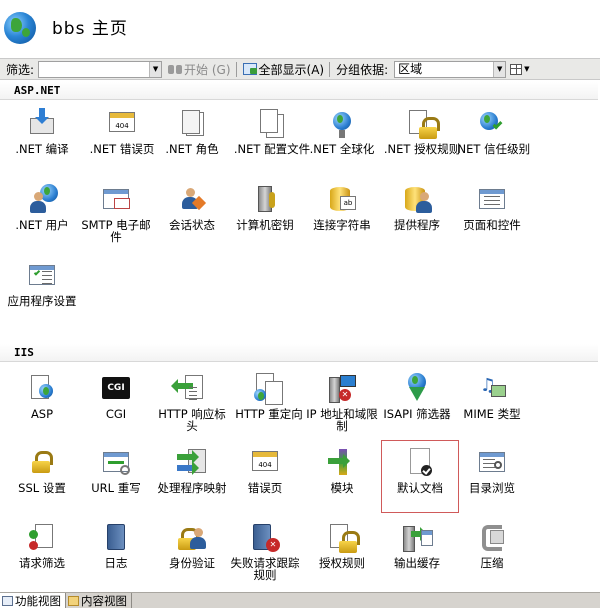 The width and height of the screenshot is (600, 608). What do you see at coordinates (420, 488) in the screenshot?
I see `feature-label: 默认文档` at bounding box center [420, 488].